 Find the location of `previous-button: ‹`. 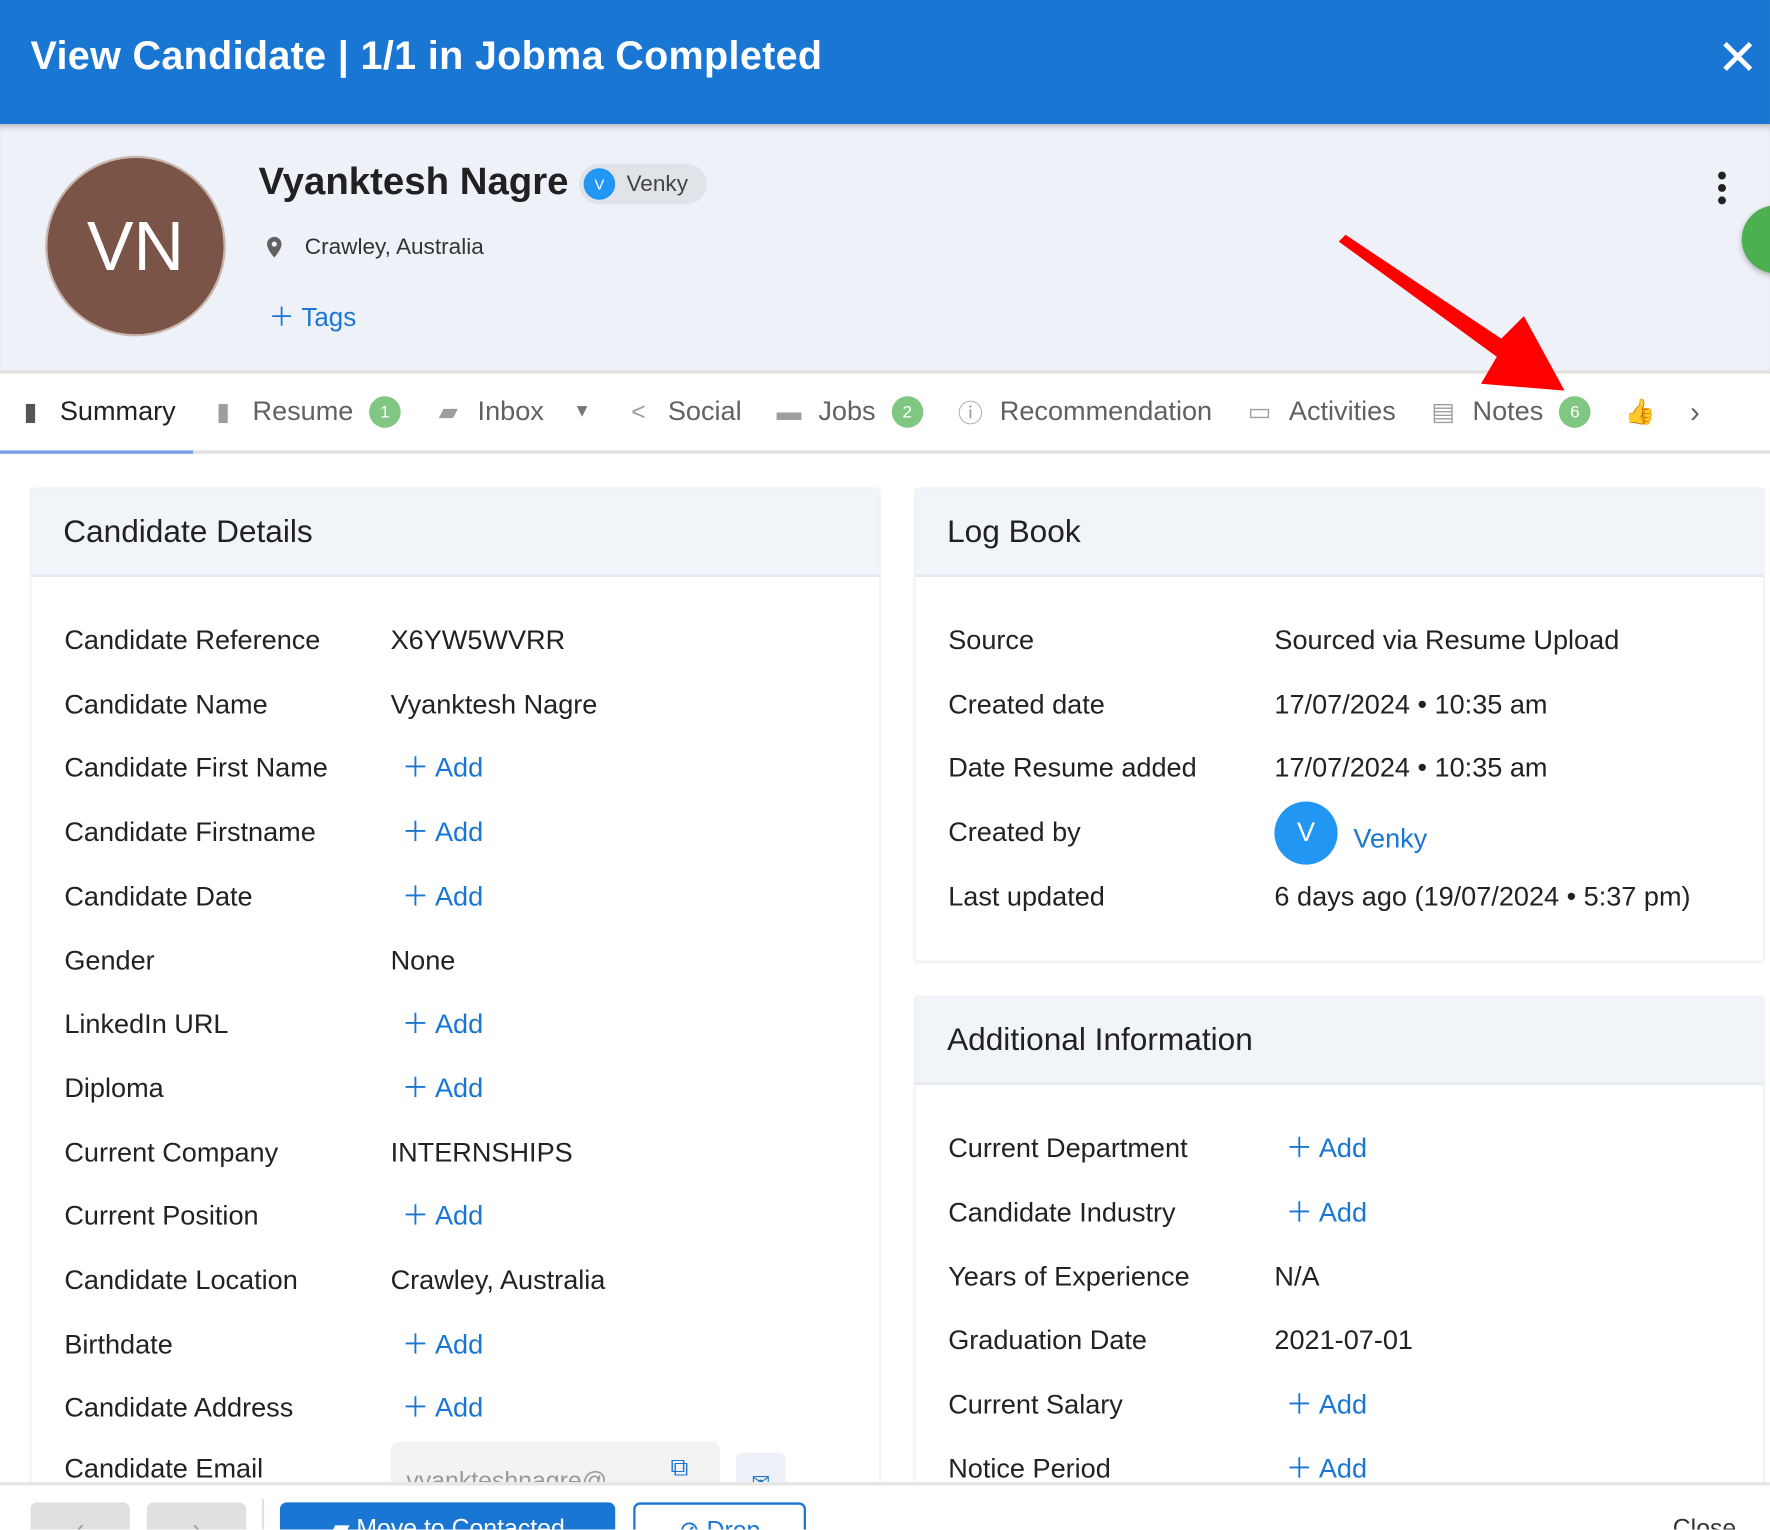

previous-button: ‹ is located at coordinates (80, 1516).